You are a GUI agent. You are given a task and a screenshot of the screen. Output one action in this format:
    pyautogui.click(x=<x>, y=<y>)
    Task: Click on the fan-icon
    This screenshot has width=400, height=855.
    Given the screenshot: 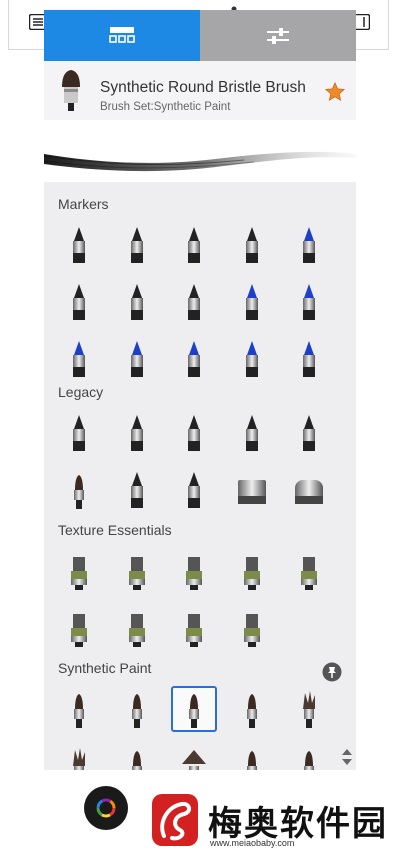 What is the action you would take?
    pyautogui.click(x=194, y=760)
    